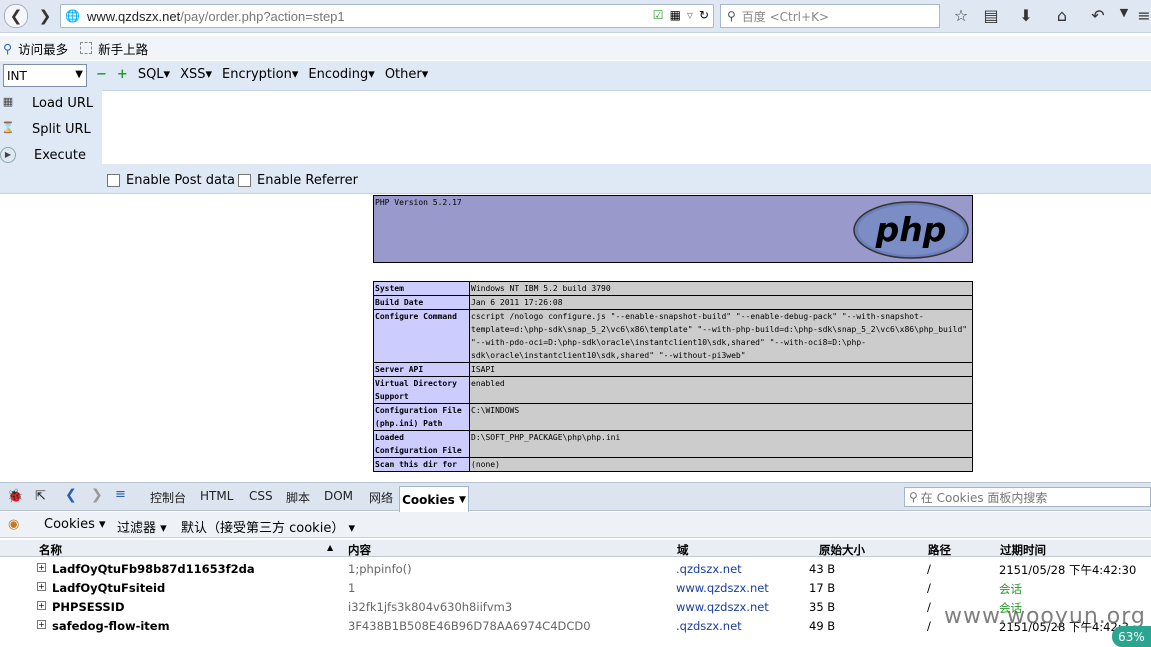 The image size is (1151, 647). What do you see at coordinates (939, 550) in the screenshot?
I see `col-path: 路径` at bounding box center [939, 550].